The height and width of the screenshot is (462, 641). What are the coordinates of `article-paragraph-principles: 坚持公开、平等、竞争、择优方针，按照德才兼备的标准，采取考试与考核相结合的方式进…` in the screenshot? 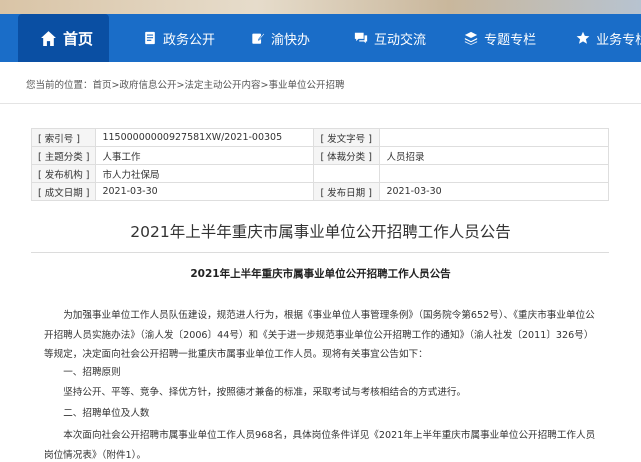 It's located at (265, 392).